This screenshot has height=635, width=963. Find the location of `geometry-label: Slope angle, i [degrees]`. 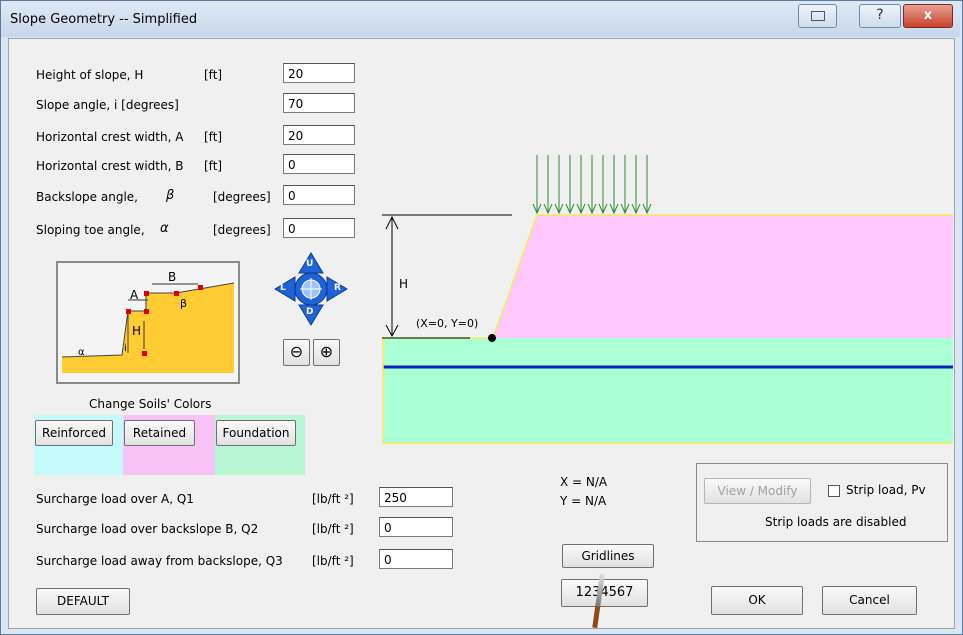

geometry-label: Slope angle, i [degrees] is located at coordinates (107, 105).